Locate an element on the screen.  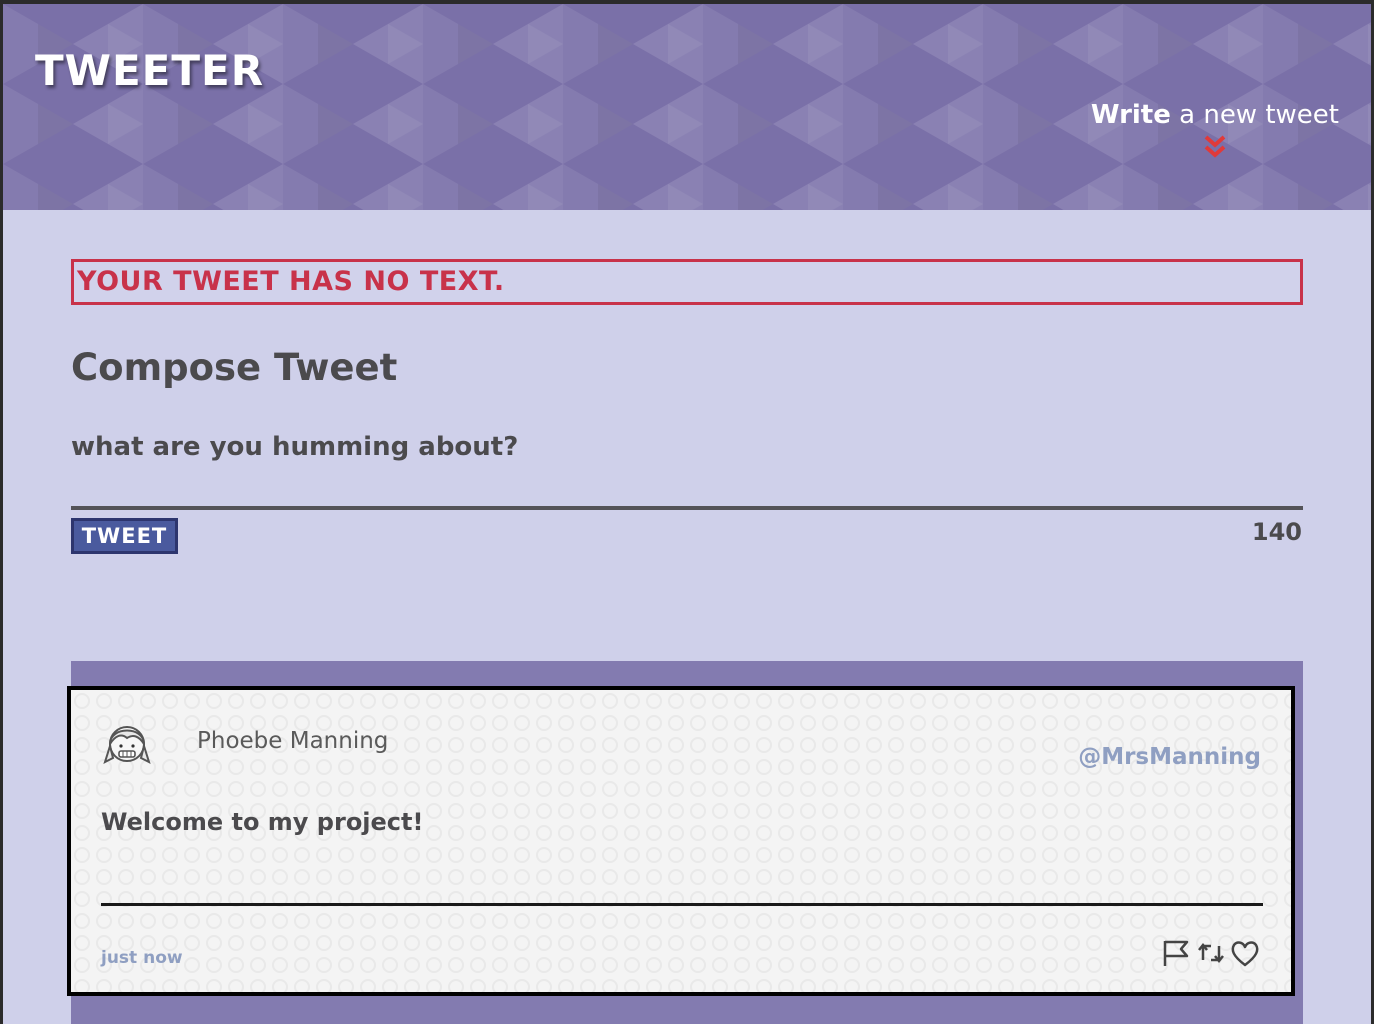
double-chevron-down-icon is located at coordinates (1215, 147).